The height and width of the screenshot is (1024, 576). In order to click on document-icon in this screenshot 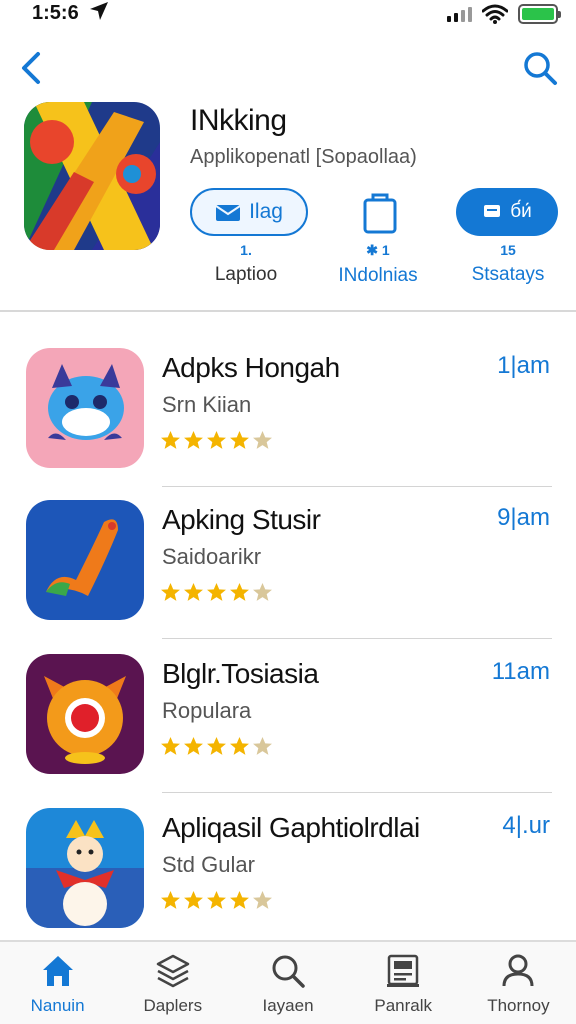, I will do `click(403, 970)`.